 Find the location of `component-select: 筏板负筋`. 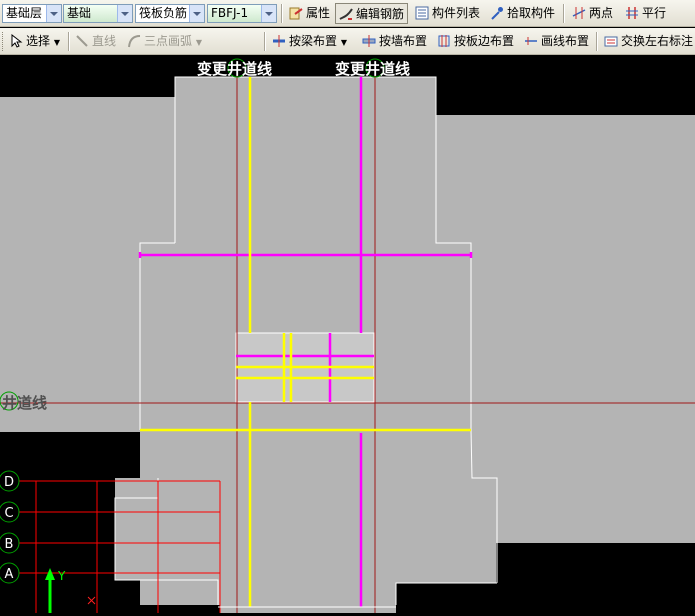

component-select: 筏板负筋 is located at coordinates (170, 13).